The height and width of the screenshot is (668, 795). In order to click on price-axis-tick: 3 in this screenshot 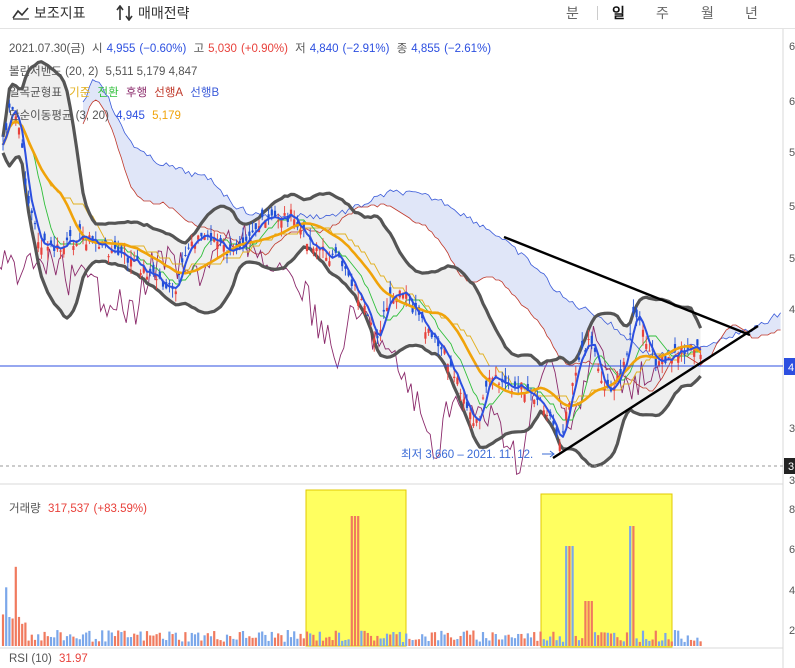, I will do `click(792, 481)`.